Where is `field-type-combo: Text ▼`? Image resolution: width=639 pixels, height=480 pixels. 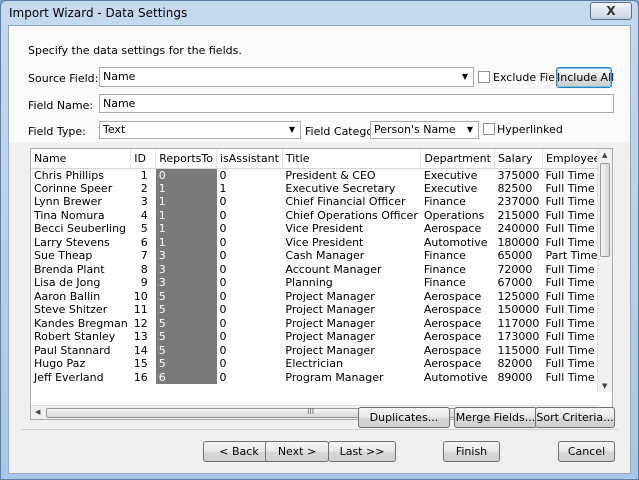 field-type-combo: Text ▼ is located at coordinates (200, 130).